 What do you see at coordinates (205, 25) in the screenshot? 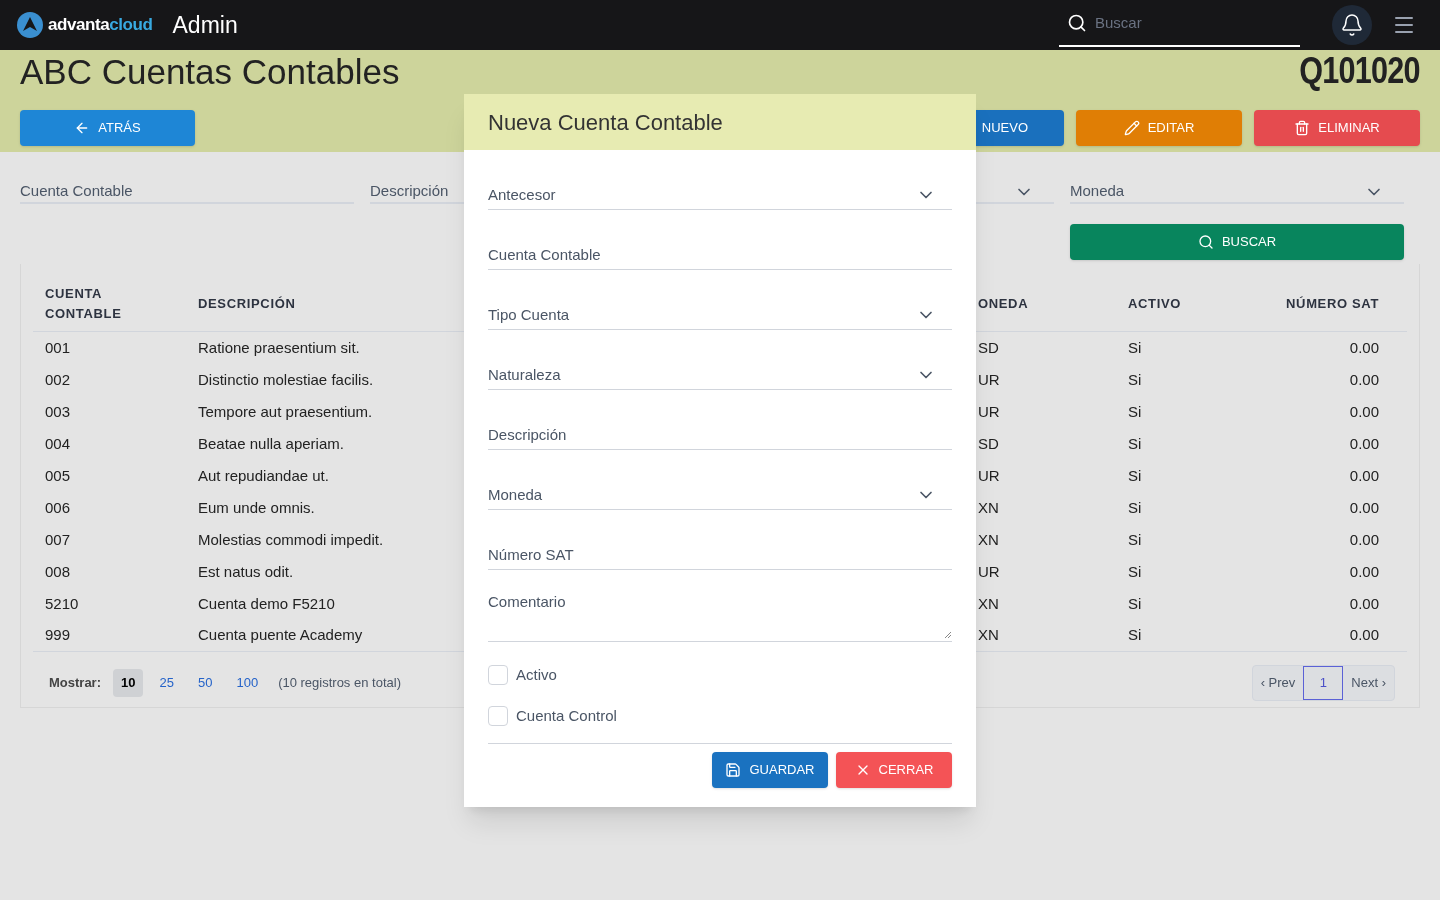
I see `app-title: Admin` at bounding box center [205, 25].